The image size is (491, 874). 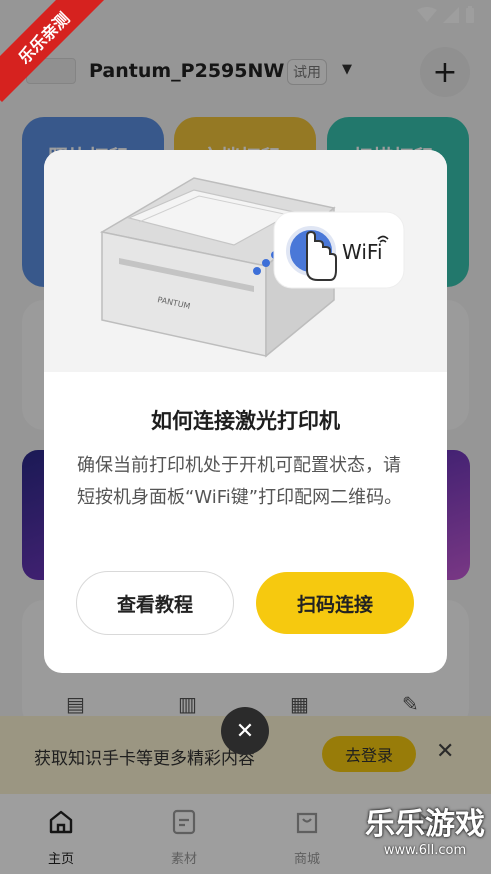 I want to click on view-tutorial-button: 查看教程, so click(x=155, y=603).